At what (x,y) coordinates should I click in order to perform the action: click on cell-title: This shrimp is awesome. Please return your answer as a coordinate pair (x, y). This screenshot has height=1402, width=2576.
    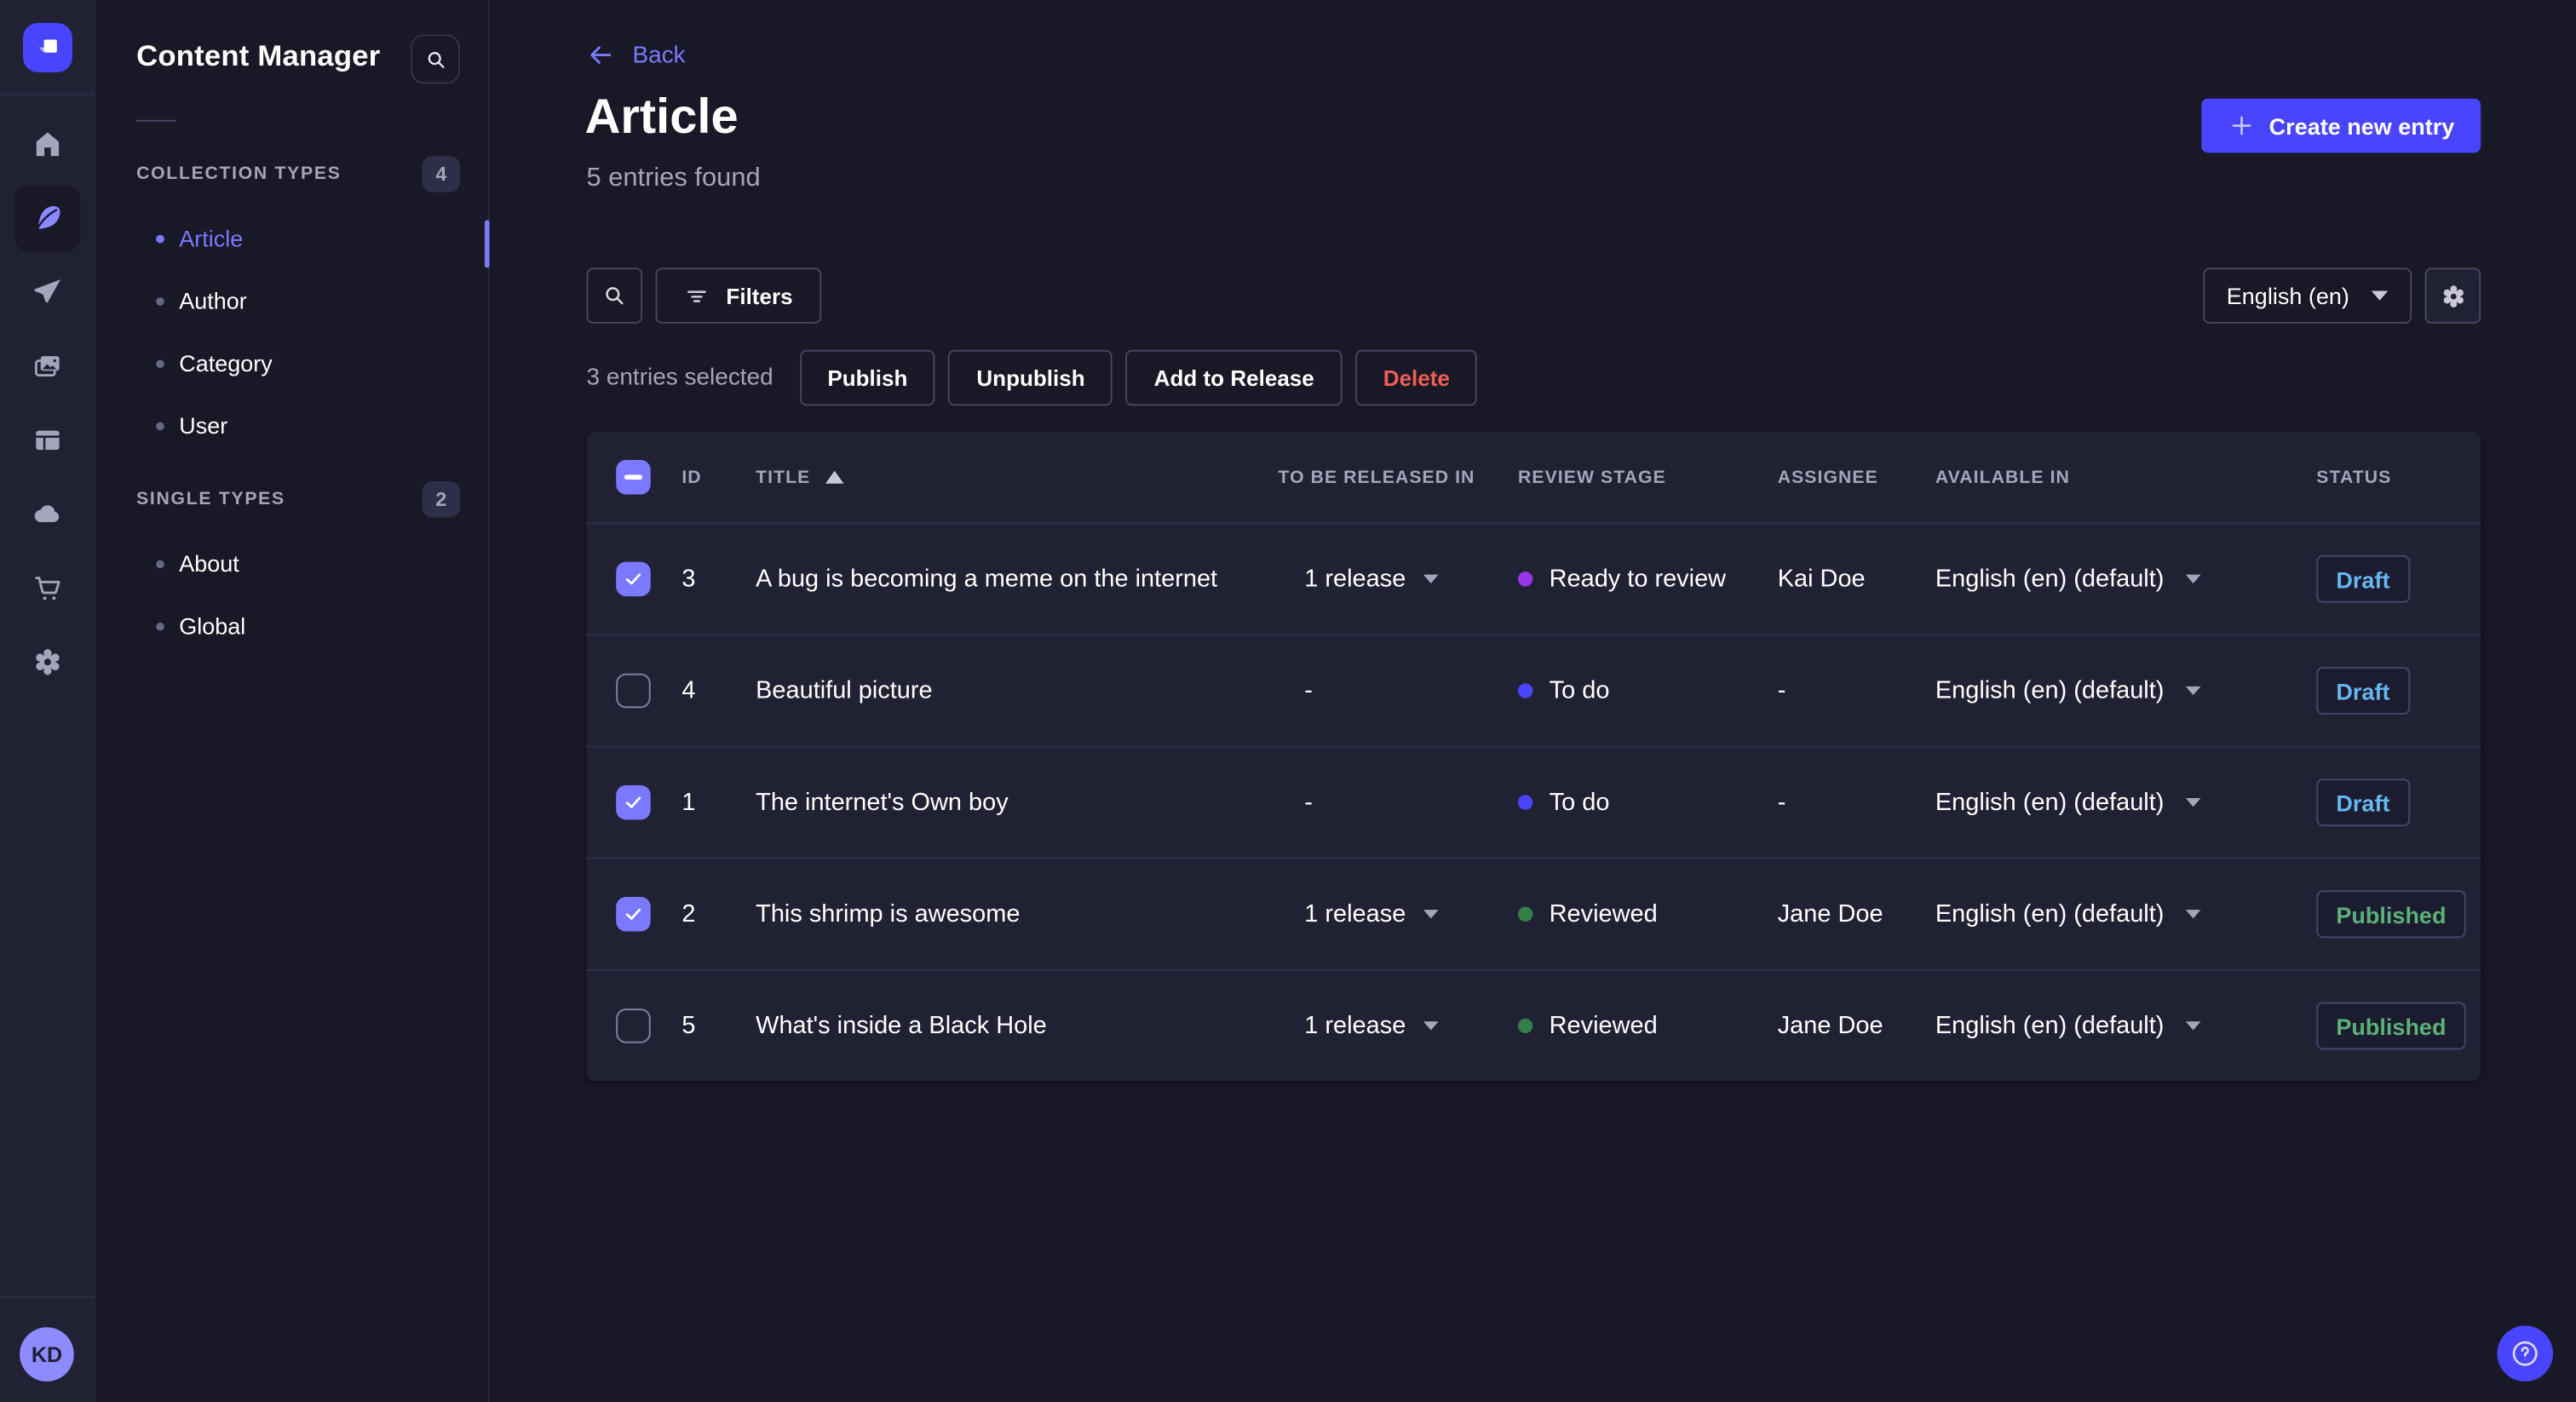
    Looking at the image, I should click on (889, 913).